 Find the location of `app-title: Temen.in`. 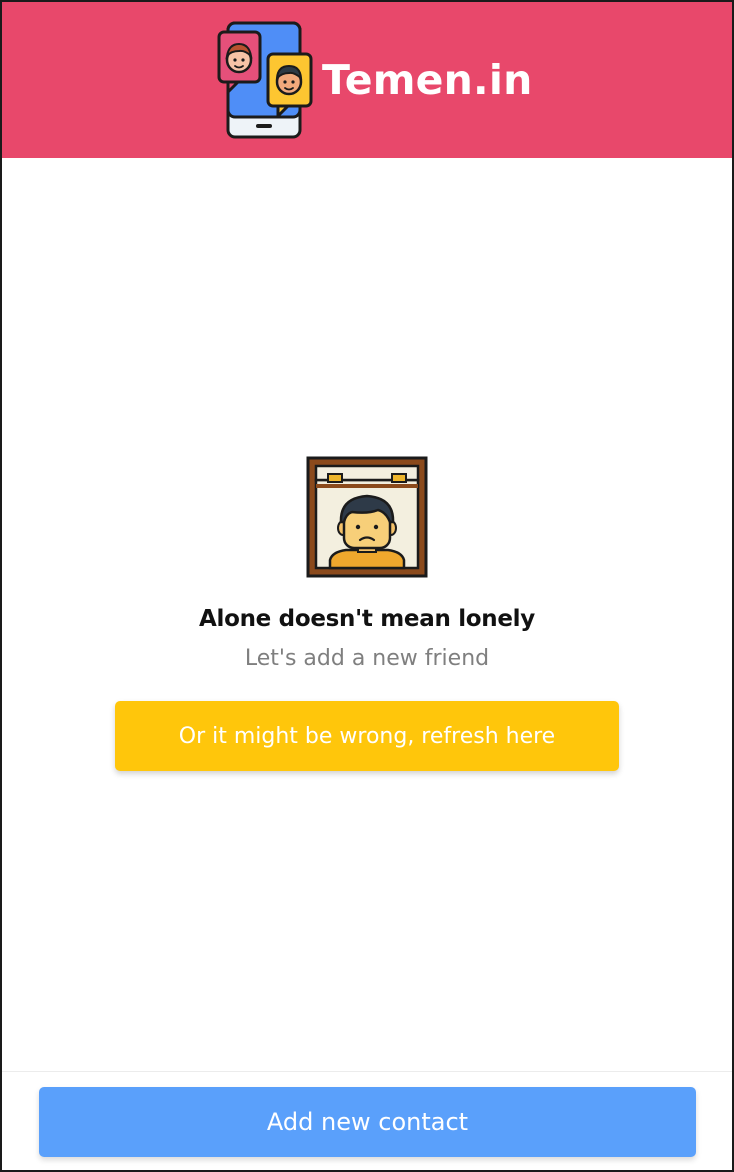

app-title: Temen.in is located at coordinates (427, 80).